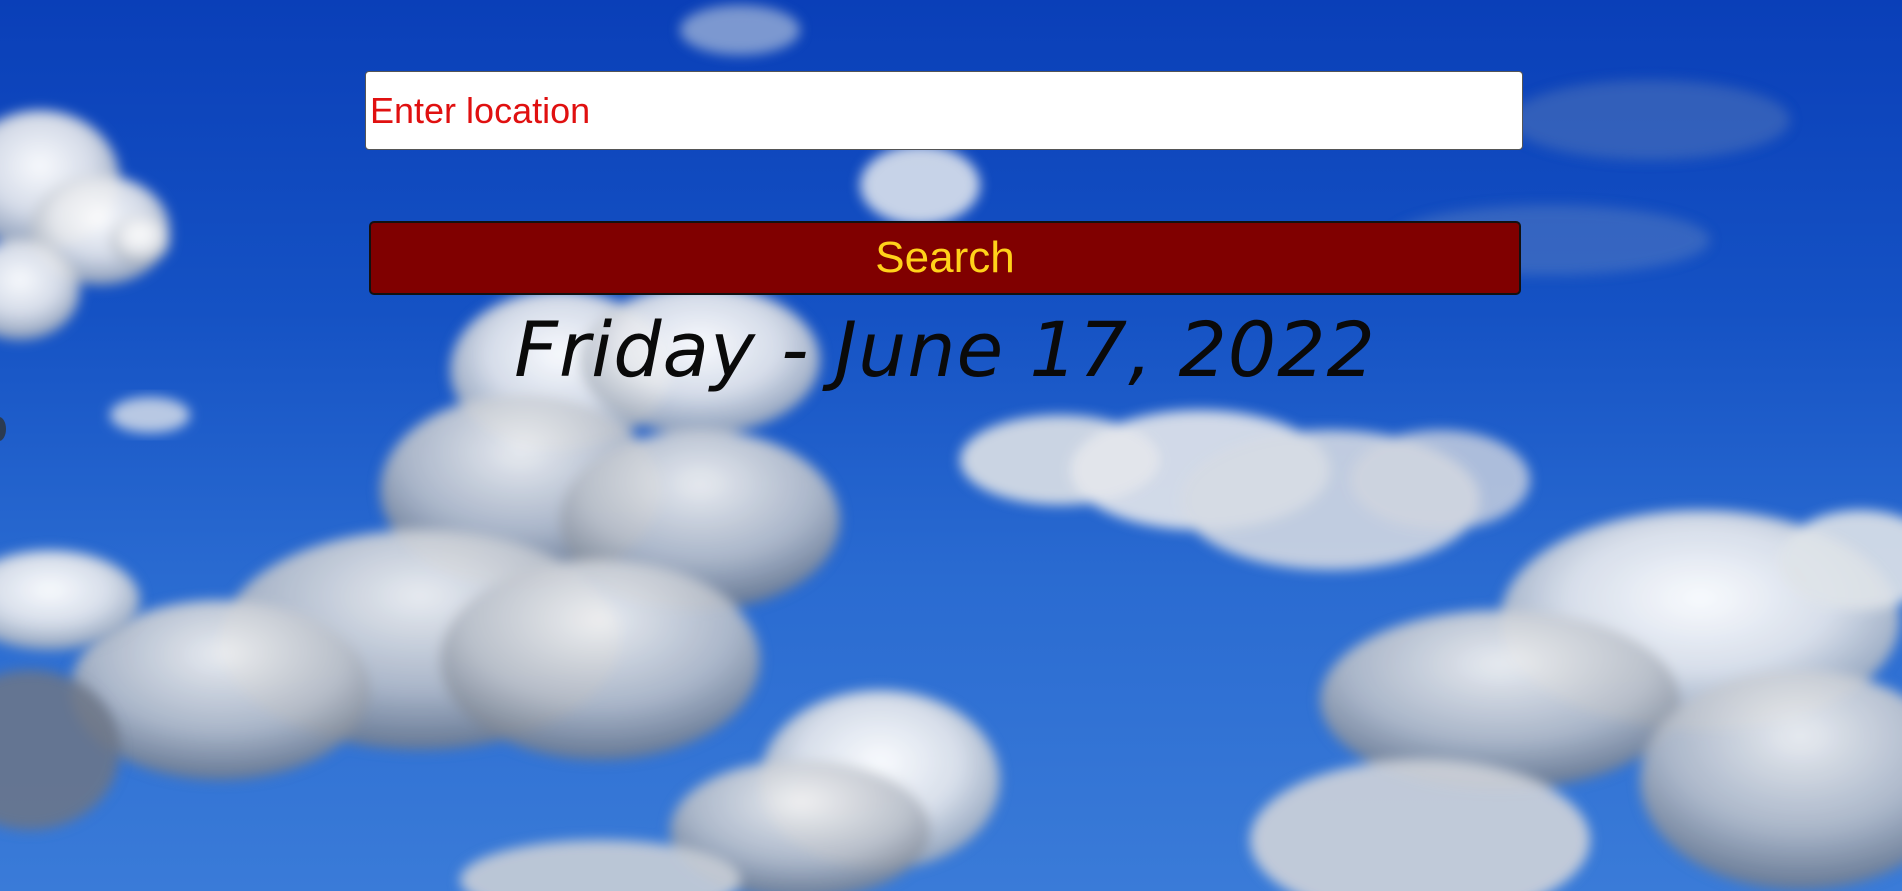  What do you see at coordinates (150, 415) in the screenshot?
I see `cloud-wisp` at bounding box center [150, 415].